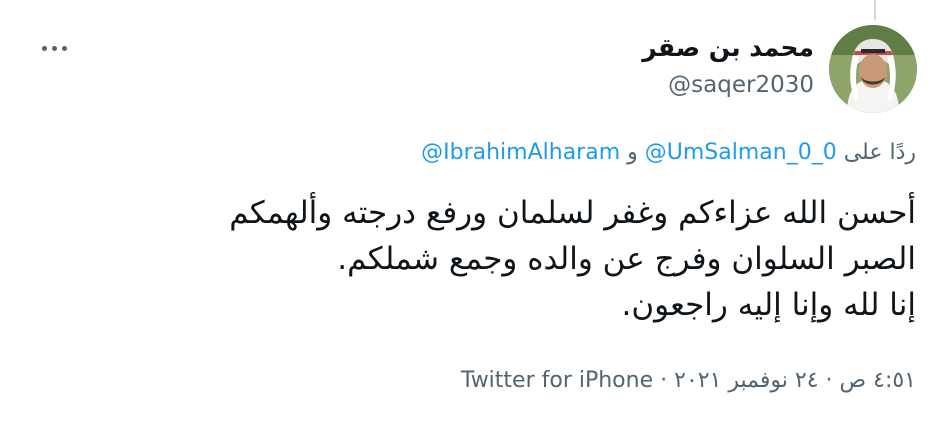  Describe the element at coordinates (728, 85) in the screenshot. I see `author-handle: @saqer2030` at that location.